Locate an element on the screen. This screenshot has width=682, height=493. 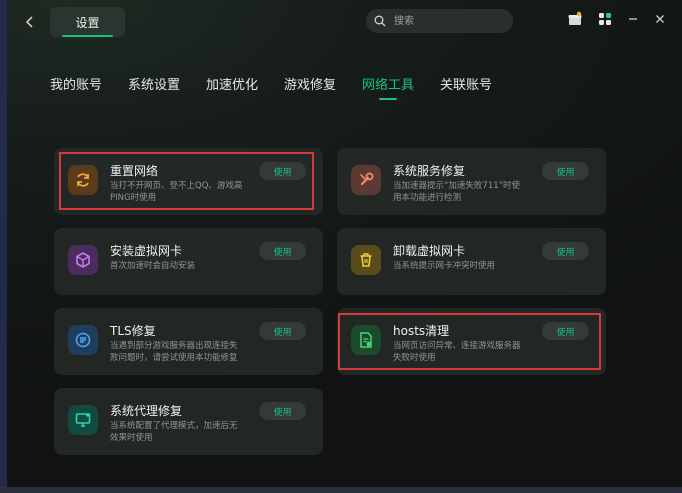
settings-tabs: 我的账号 系统设置 加速优化 游戏修复 网络工具 关联账号 is located at coordinates (341, 89).